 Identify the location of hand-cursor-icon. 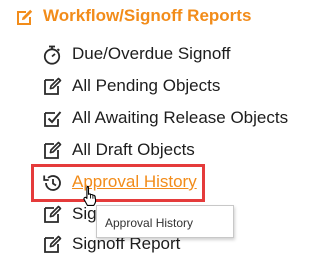
(90, 195).